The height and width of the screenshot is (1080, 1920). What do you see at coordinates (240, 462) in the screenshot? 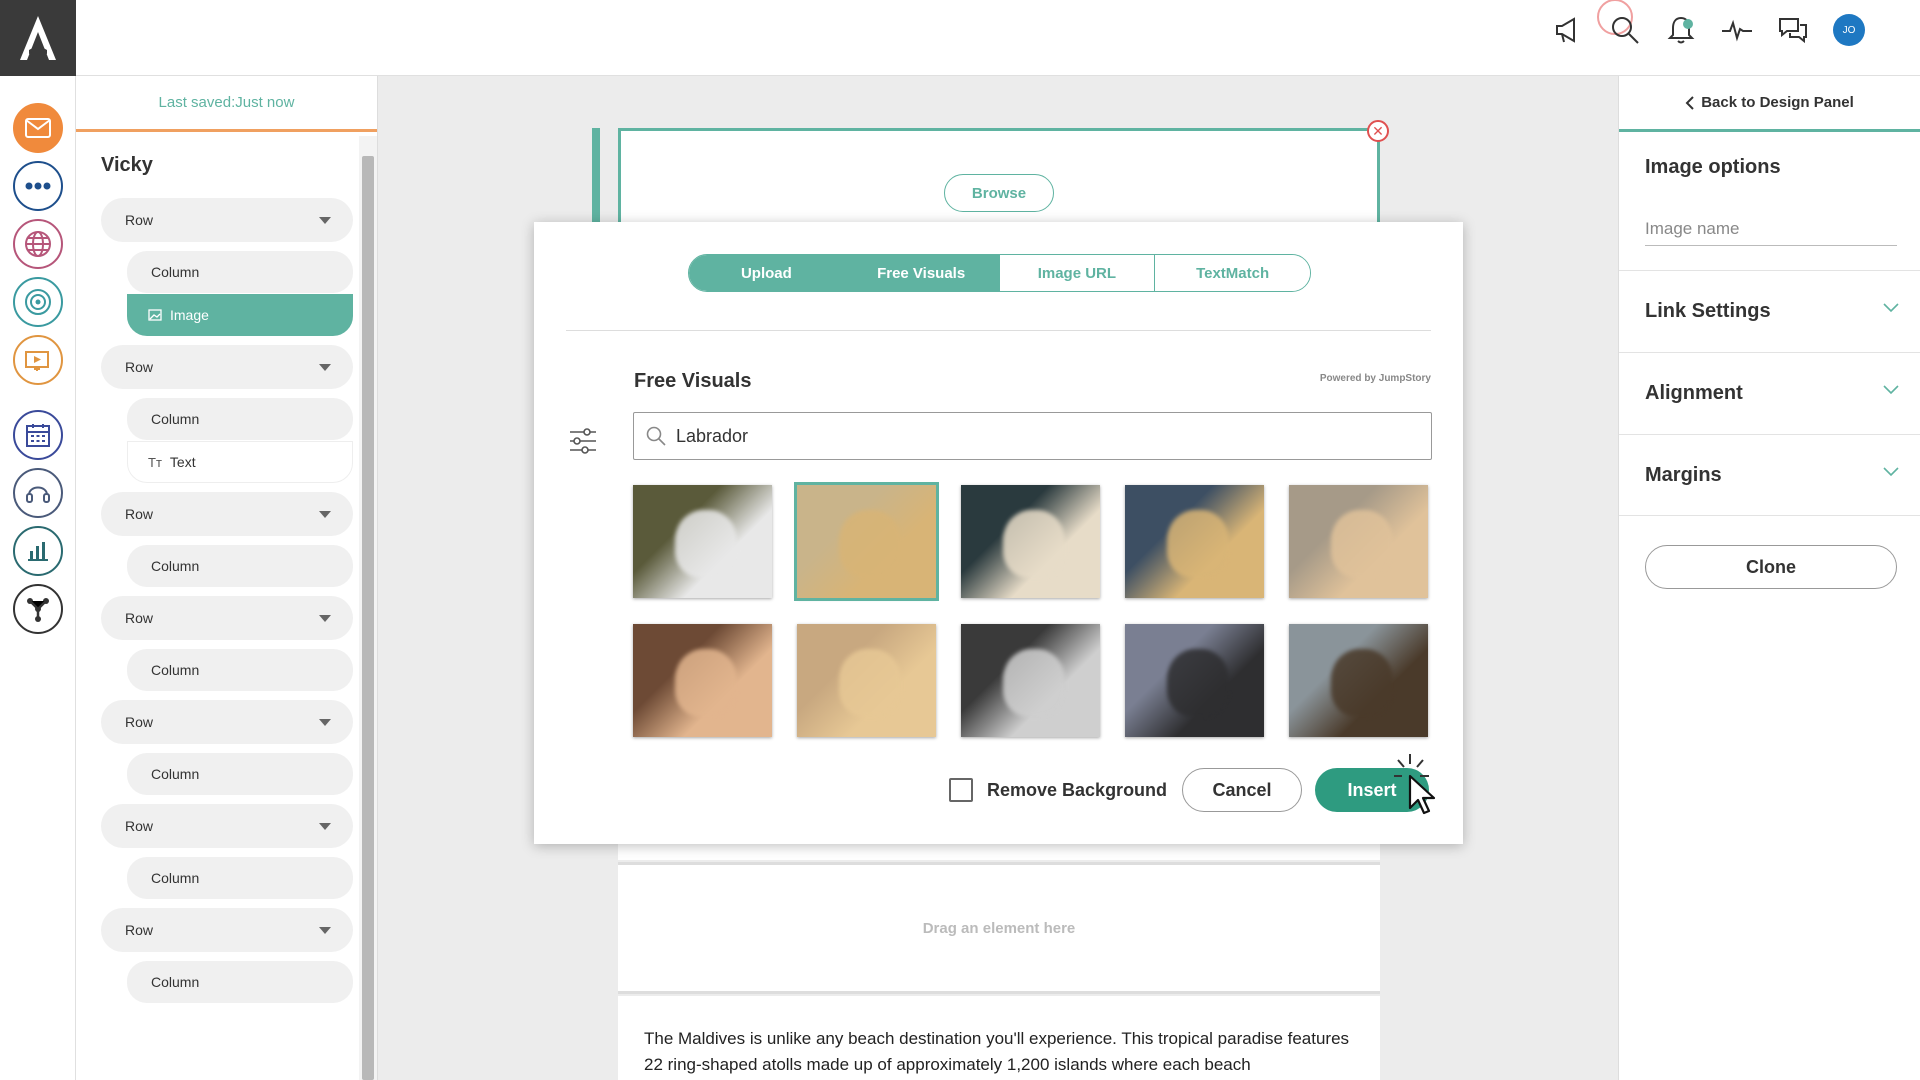
I see `tree-text-item: Tт Text` at bounding box center [240, 462].